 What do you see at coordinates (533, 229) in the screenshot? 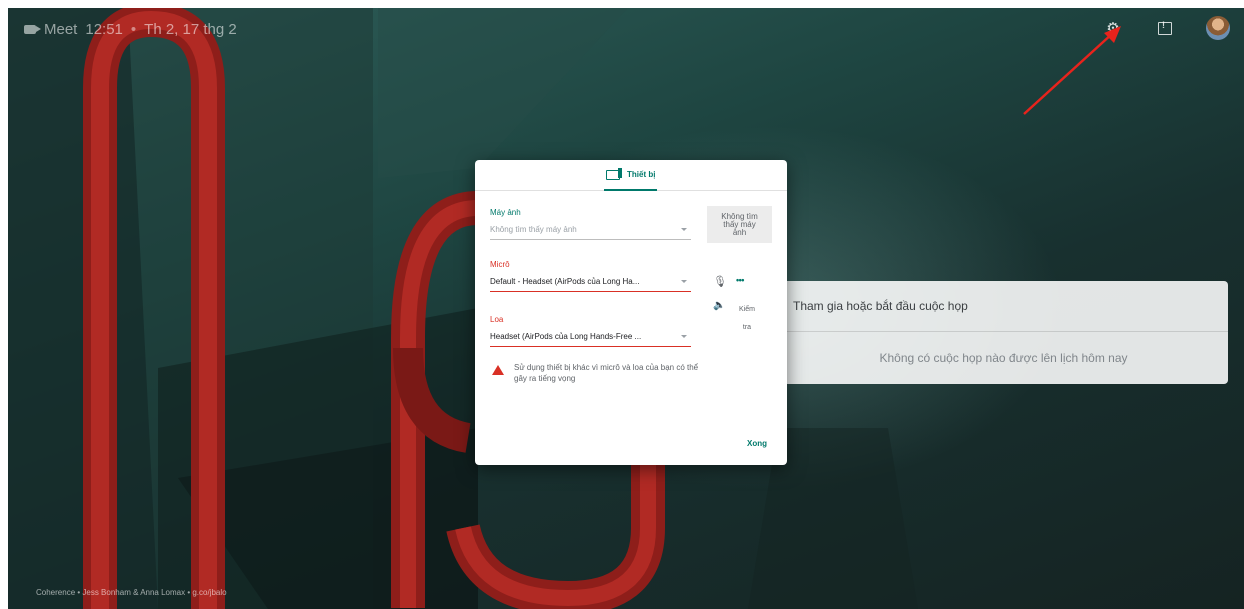
I see `camera-select-value: Không tìm thấy máy ảnh` at bounding box center [533, 229].